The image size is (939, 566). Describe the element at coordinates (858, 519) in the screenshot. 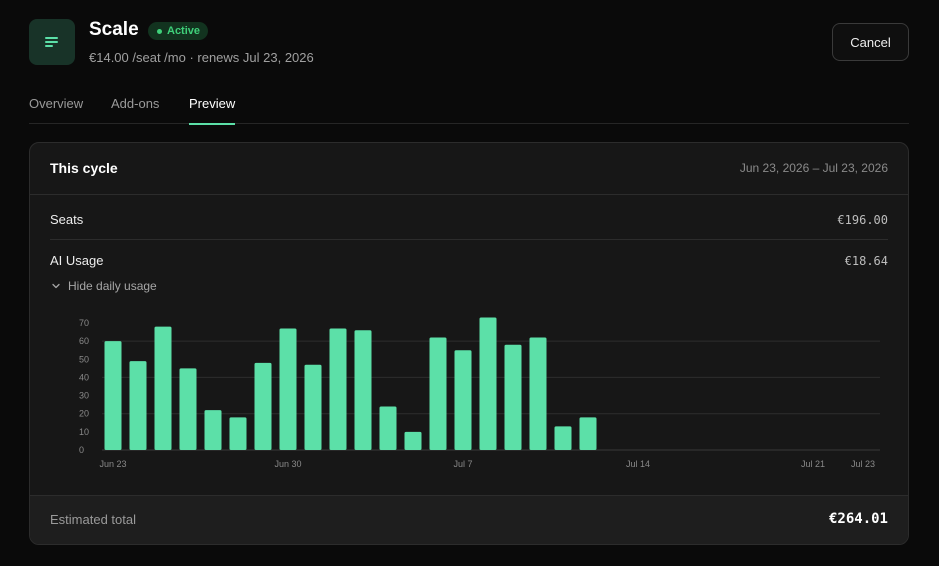

I see `estimated-total-value: €264.01` at that location.